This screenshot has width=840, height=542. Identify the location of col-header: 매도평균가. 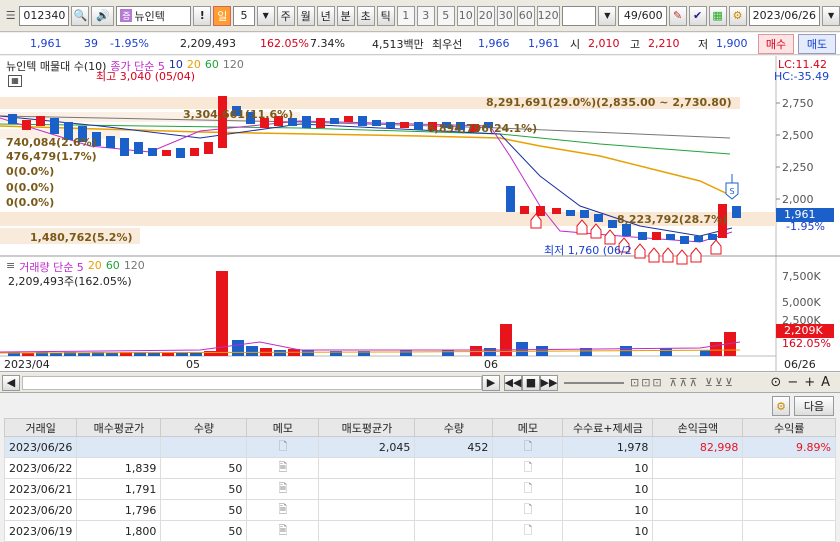
(367, 427).